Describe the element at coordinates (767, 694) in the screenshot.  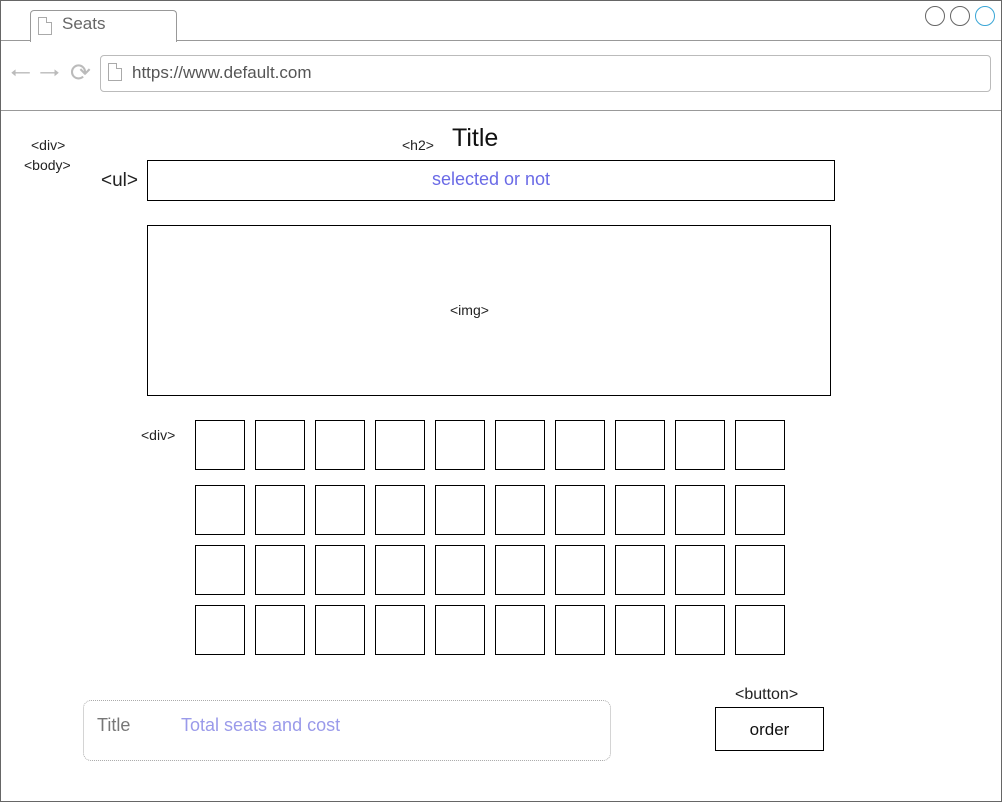
I see `button-annotation: <button>` at that location.